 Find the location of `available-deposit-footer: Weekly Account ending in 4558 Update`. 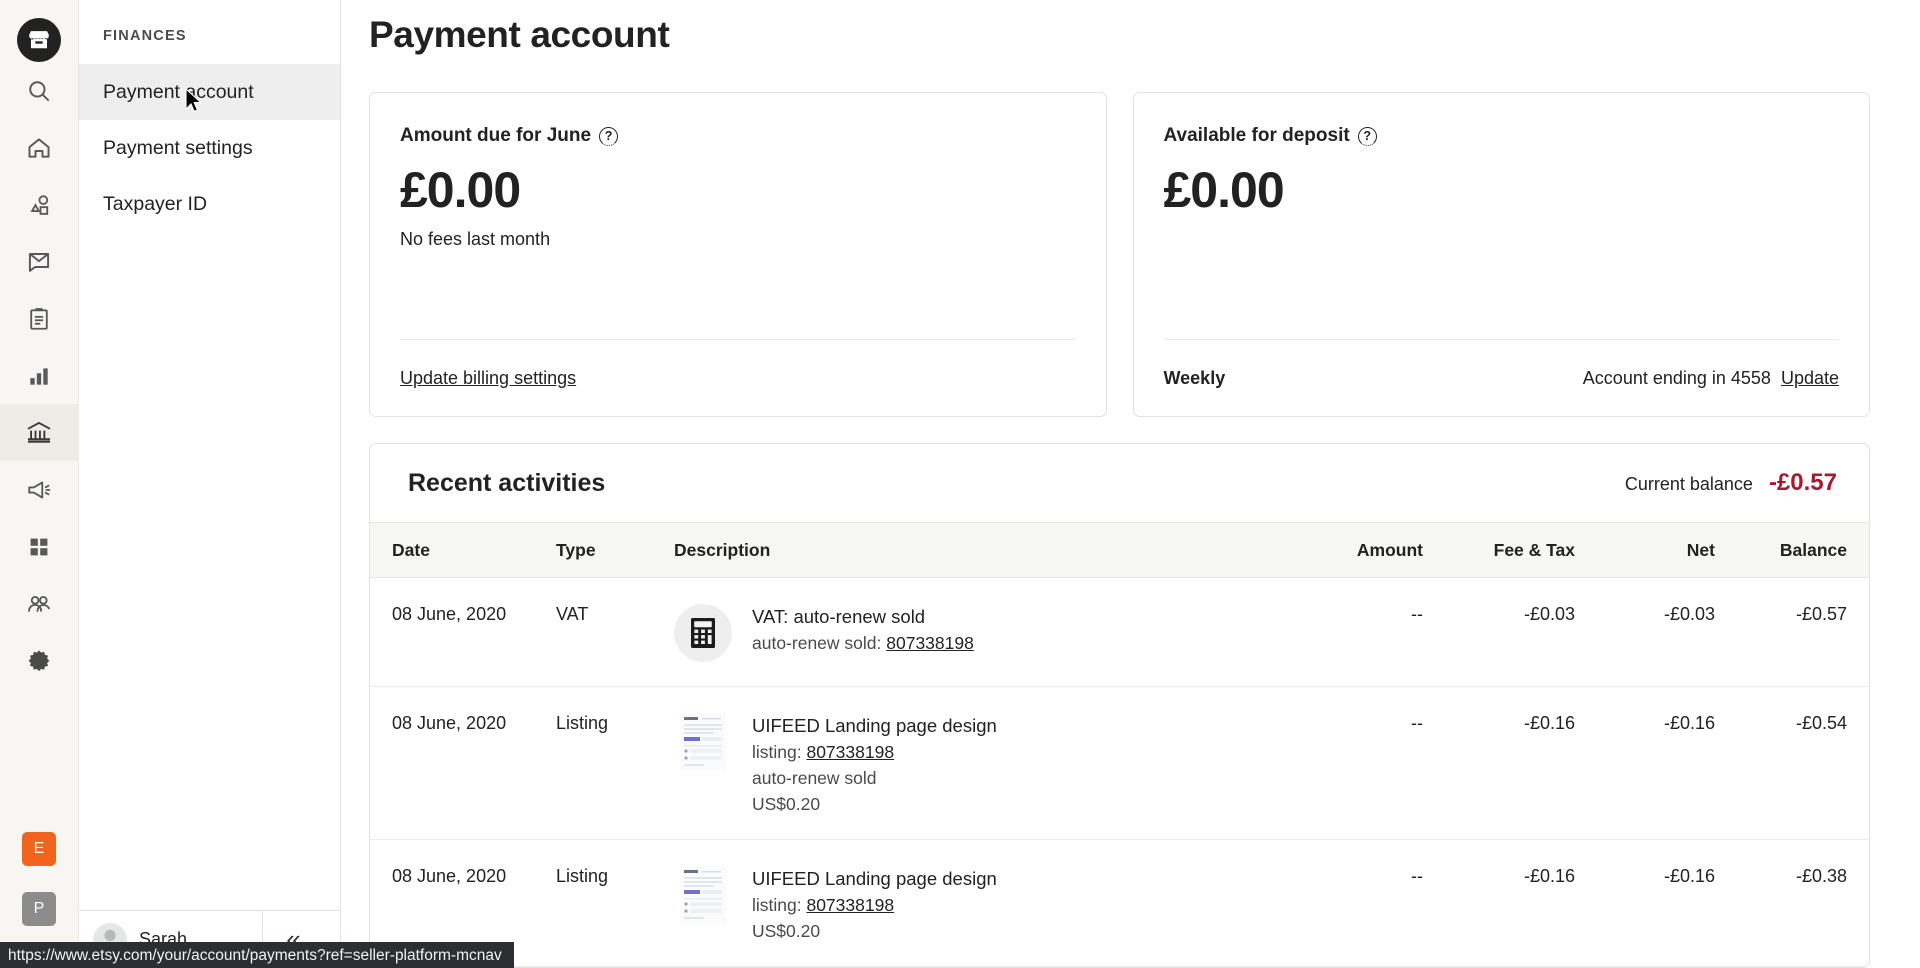

available-deposit-footer: Weekly Account ending in 4558 Update is located at coordinates (1502, 378).